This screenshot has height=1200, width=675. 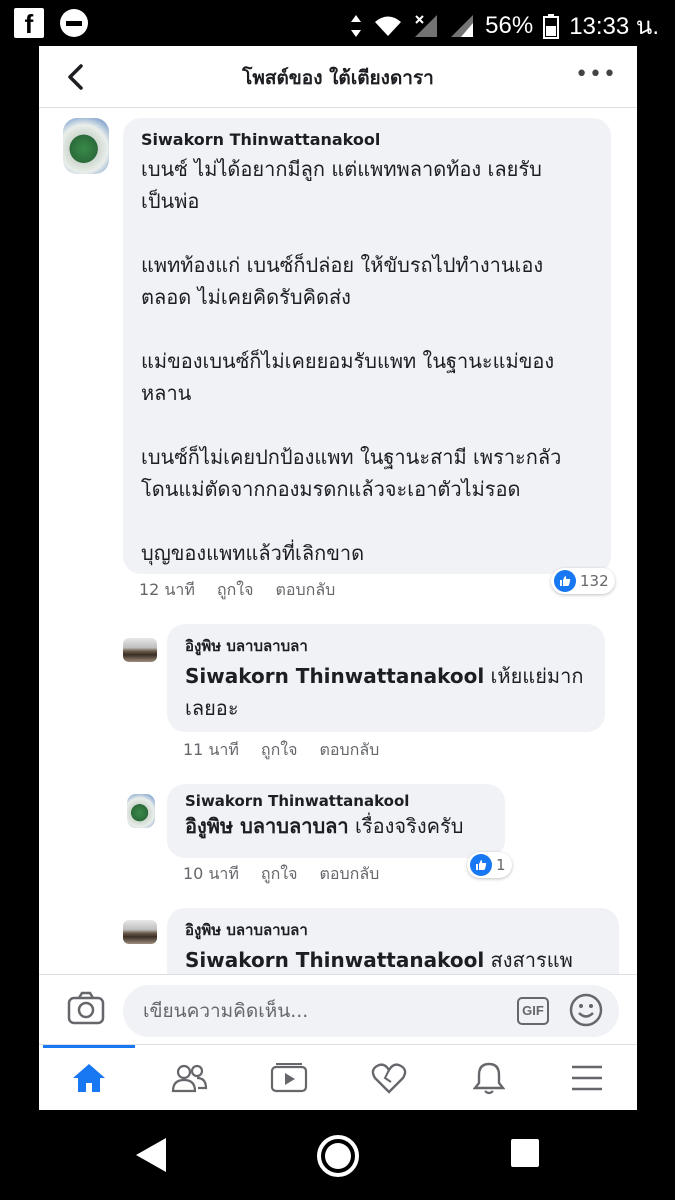 I want to click on signal-x-icon, so click(x=426, y=25).